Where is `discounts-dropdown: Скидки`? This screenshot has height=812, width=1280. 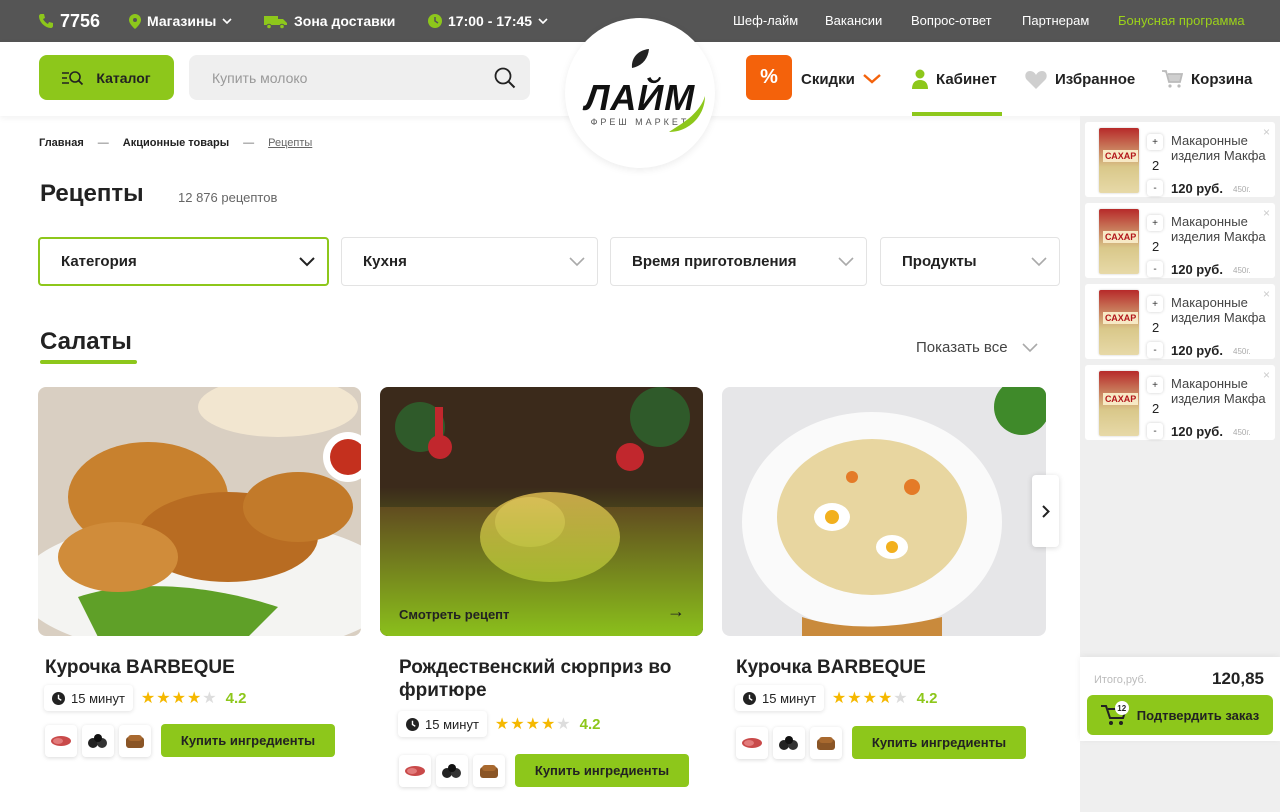 discounts-dropdown: Скидки is located at coordinates (841, 79).